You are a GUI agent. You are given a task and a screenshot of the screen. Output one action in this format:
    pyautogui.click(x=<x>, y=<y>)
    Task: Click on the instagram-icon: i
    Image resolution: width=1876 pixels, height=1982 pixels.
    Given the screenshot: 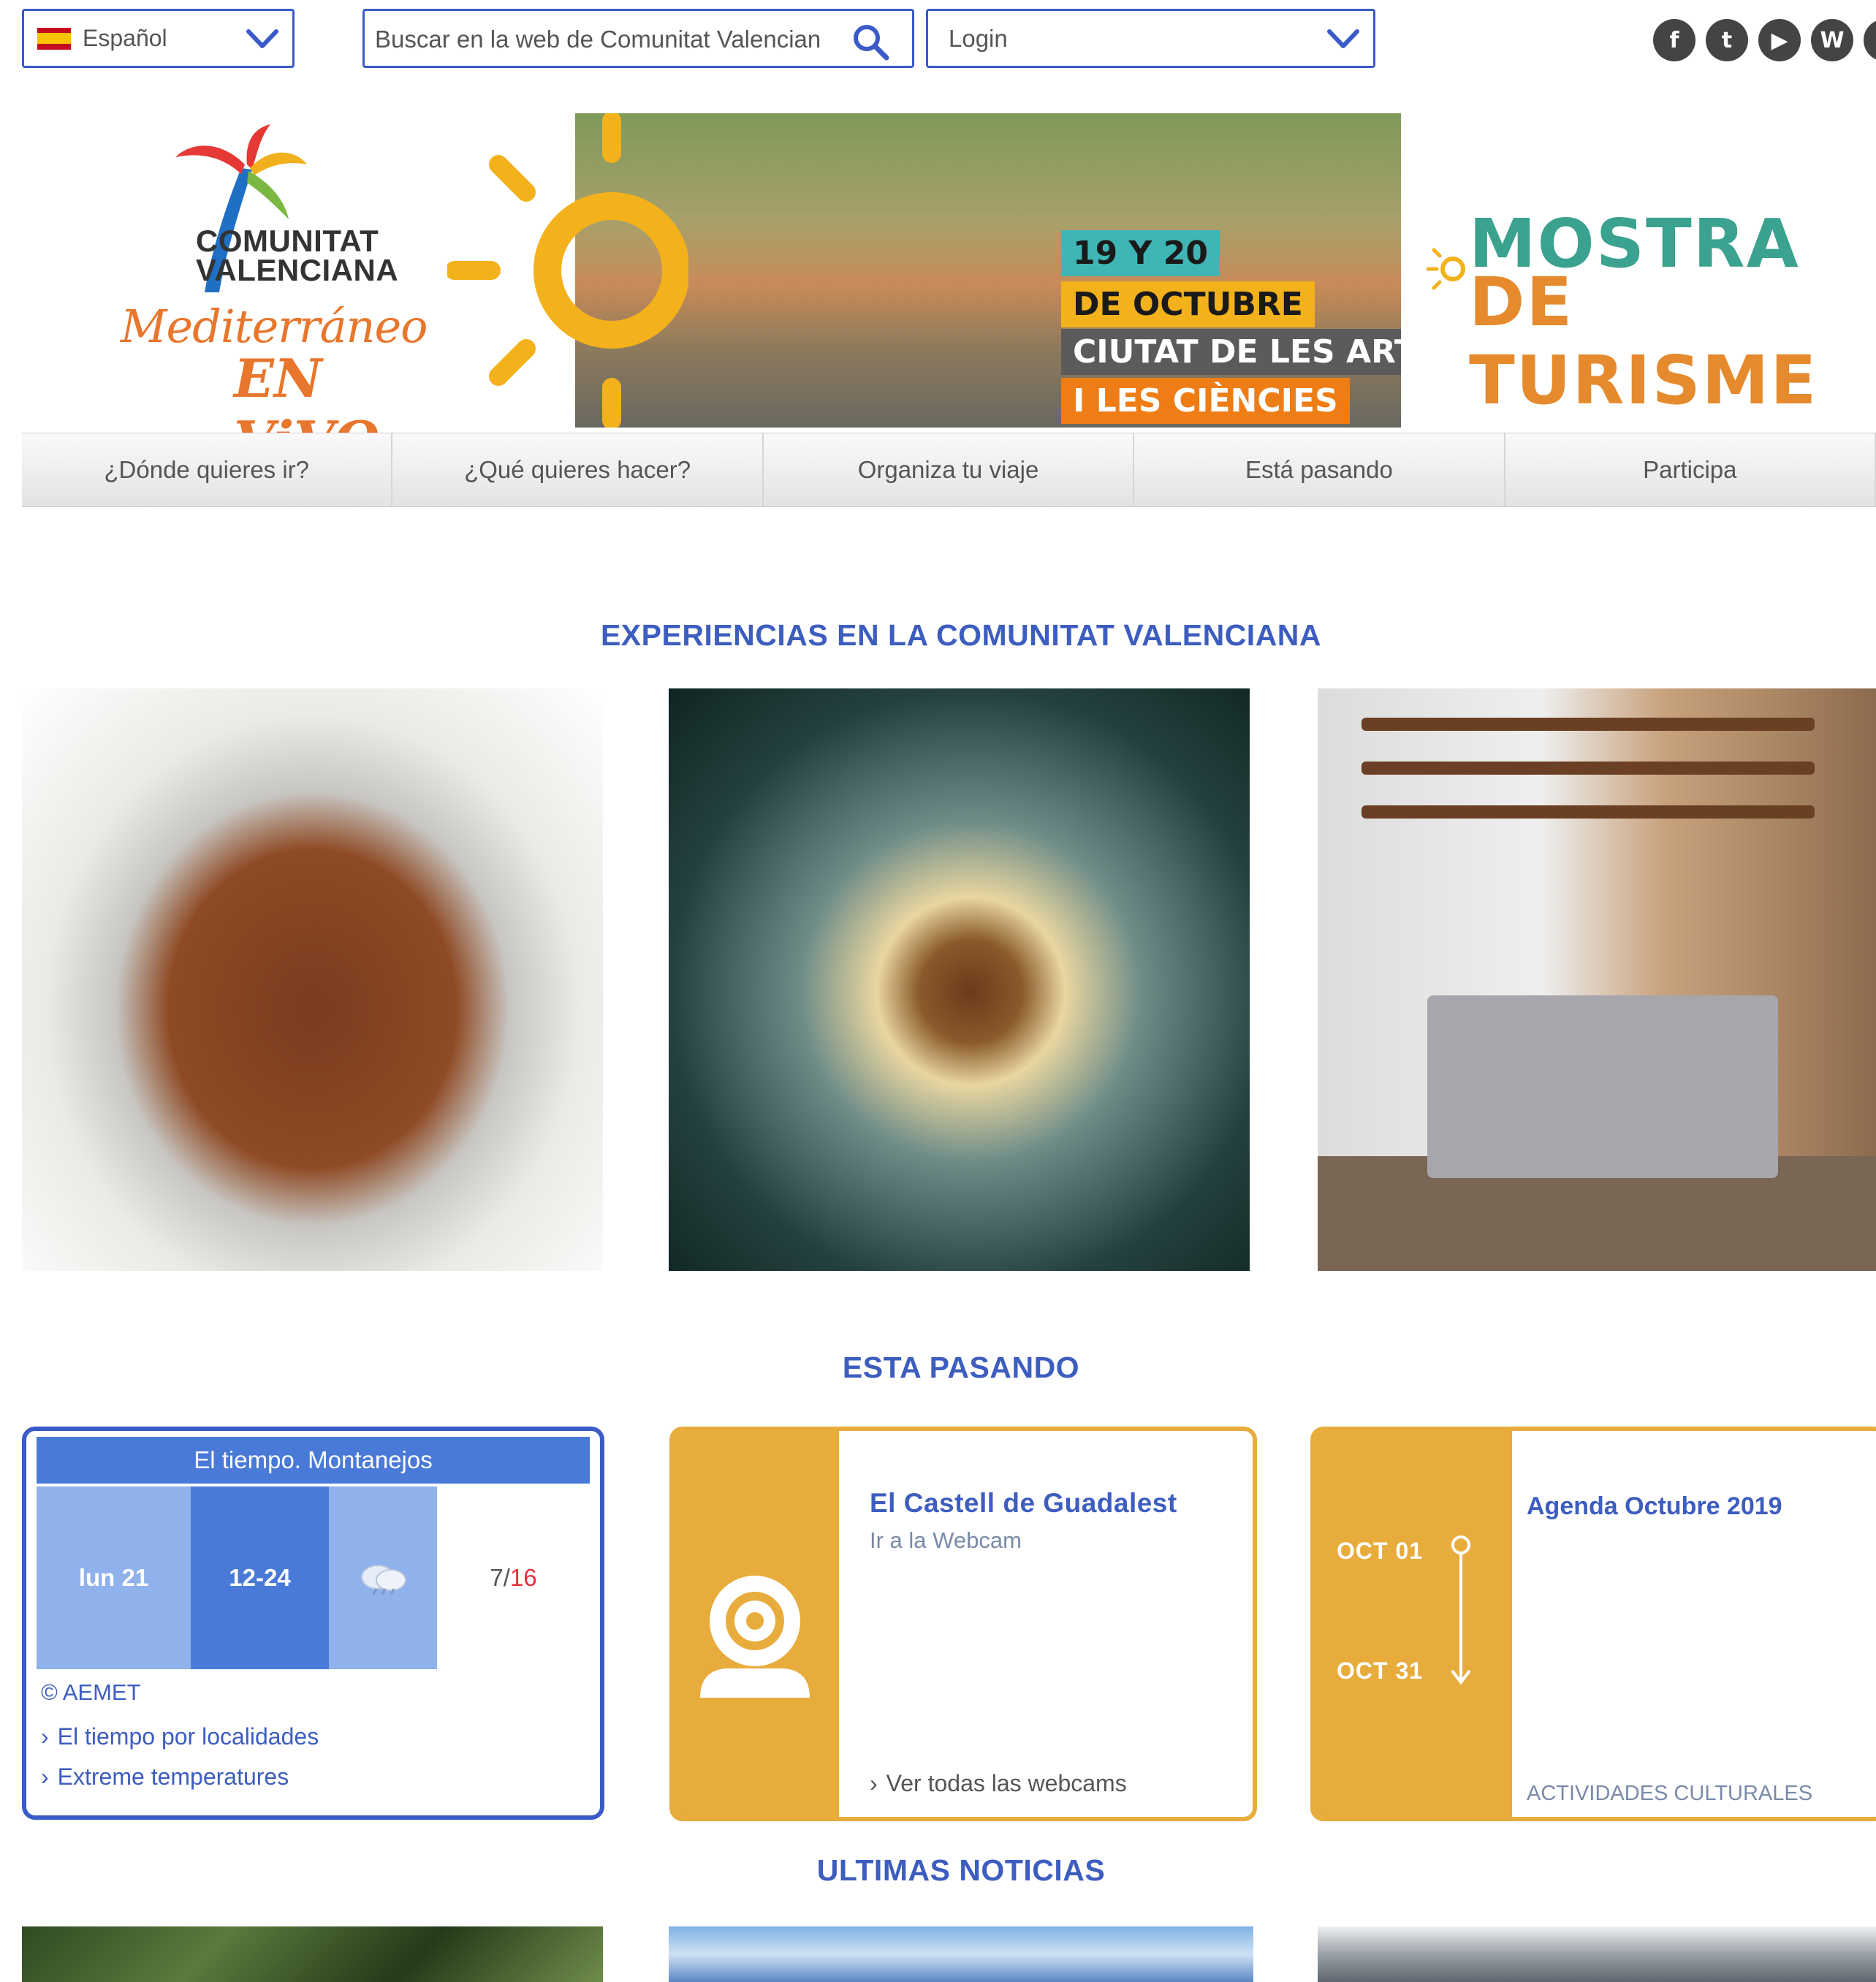 What is the action you would take?
    pyautogui.click(x=1870, y=40)
    